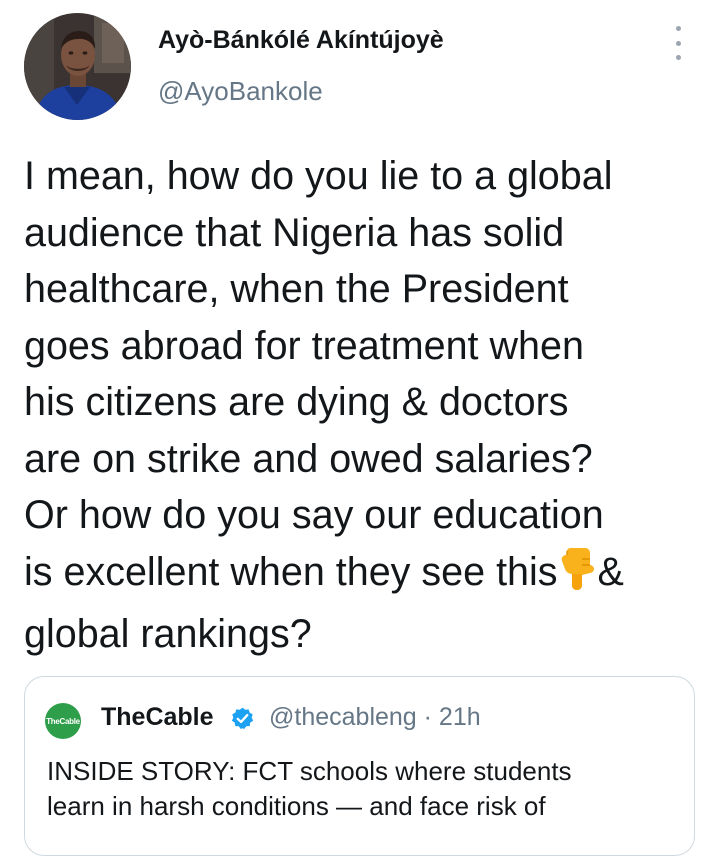  What do you see at coordinates (296, 289) in the screenshot?
I see `tweet-line: healthcare, when the President` at bounding box center [296, 289].